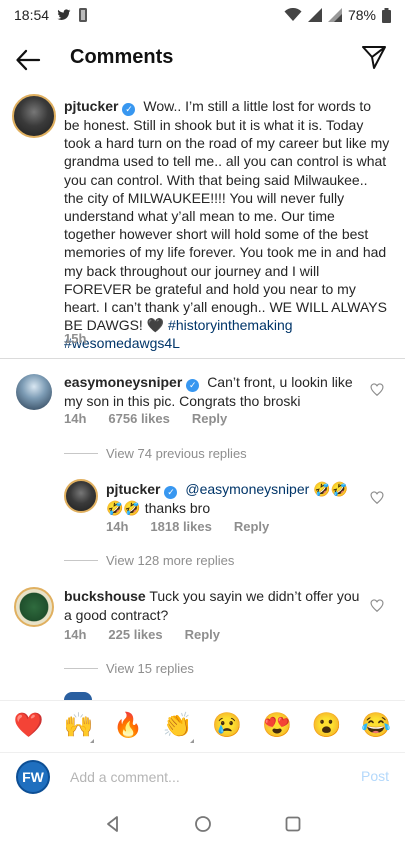  I want to click on nba-icon, so click(83, 15).